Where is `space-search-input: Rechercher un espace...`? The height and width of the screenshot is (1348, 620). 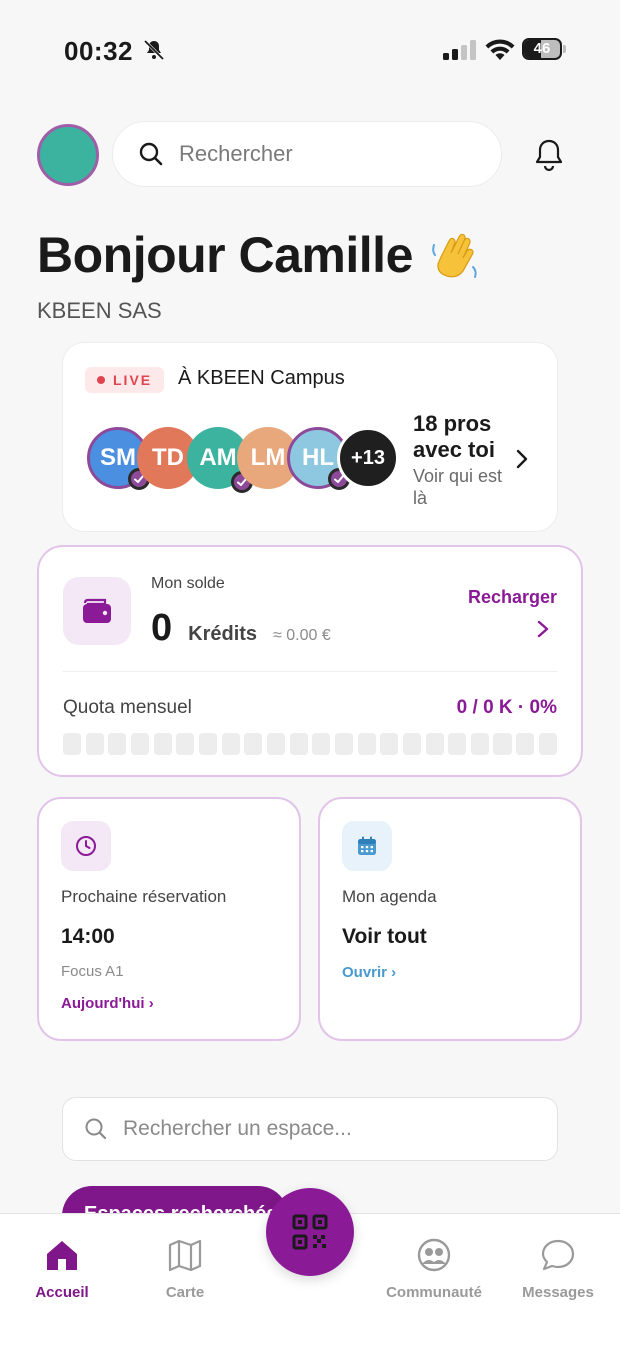
space-search-input: Rechercher un espace... is located at coordinates (310, 1129).